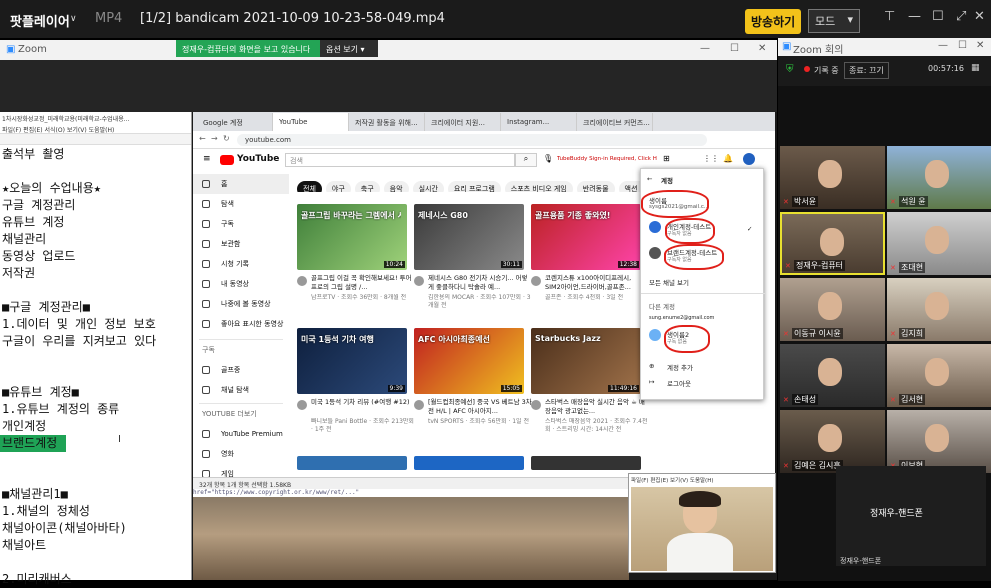 The height and width of the screenshot is (588, 991). What do you see at coordinates (666, 158) in the screenshot?
I see `create-icon: ⊞` at bounding box center [666, 158].